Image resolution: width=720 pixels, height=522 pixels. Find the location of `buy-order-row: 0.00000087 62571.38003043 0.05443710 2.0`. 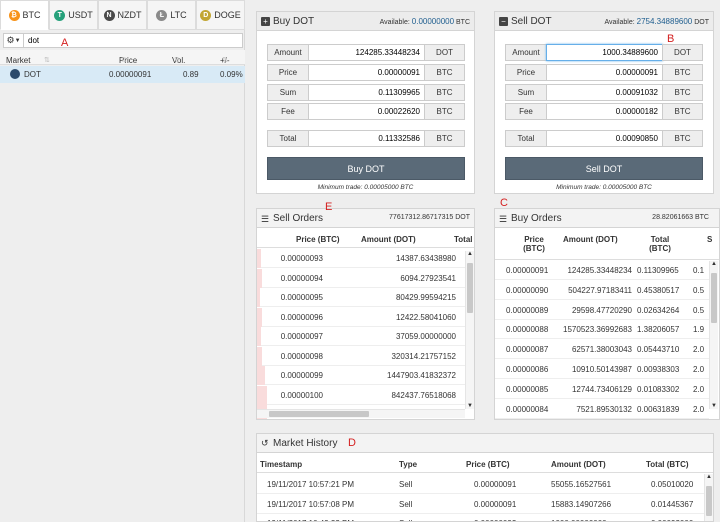

buy-order-row: 0.00000087 62571.38003043 0.05443710 2.0 is located at coordinates (602, 350).